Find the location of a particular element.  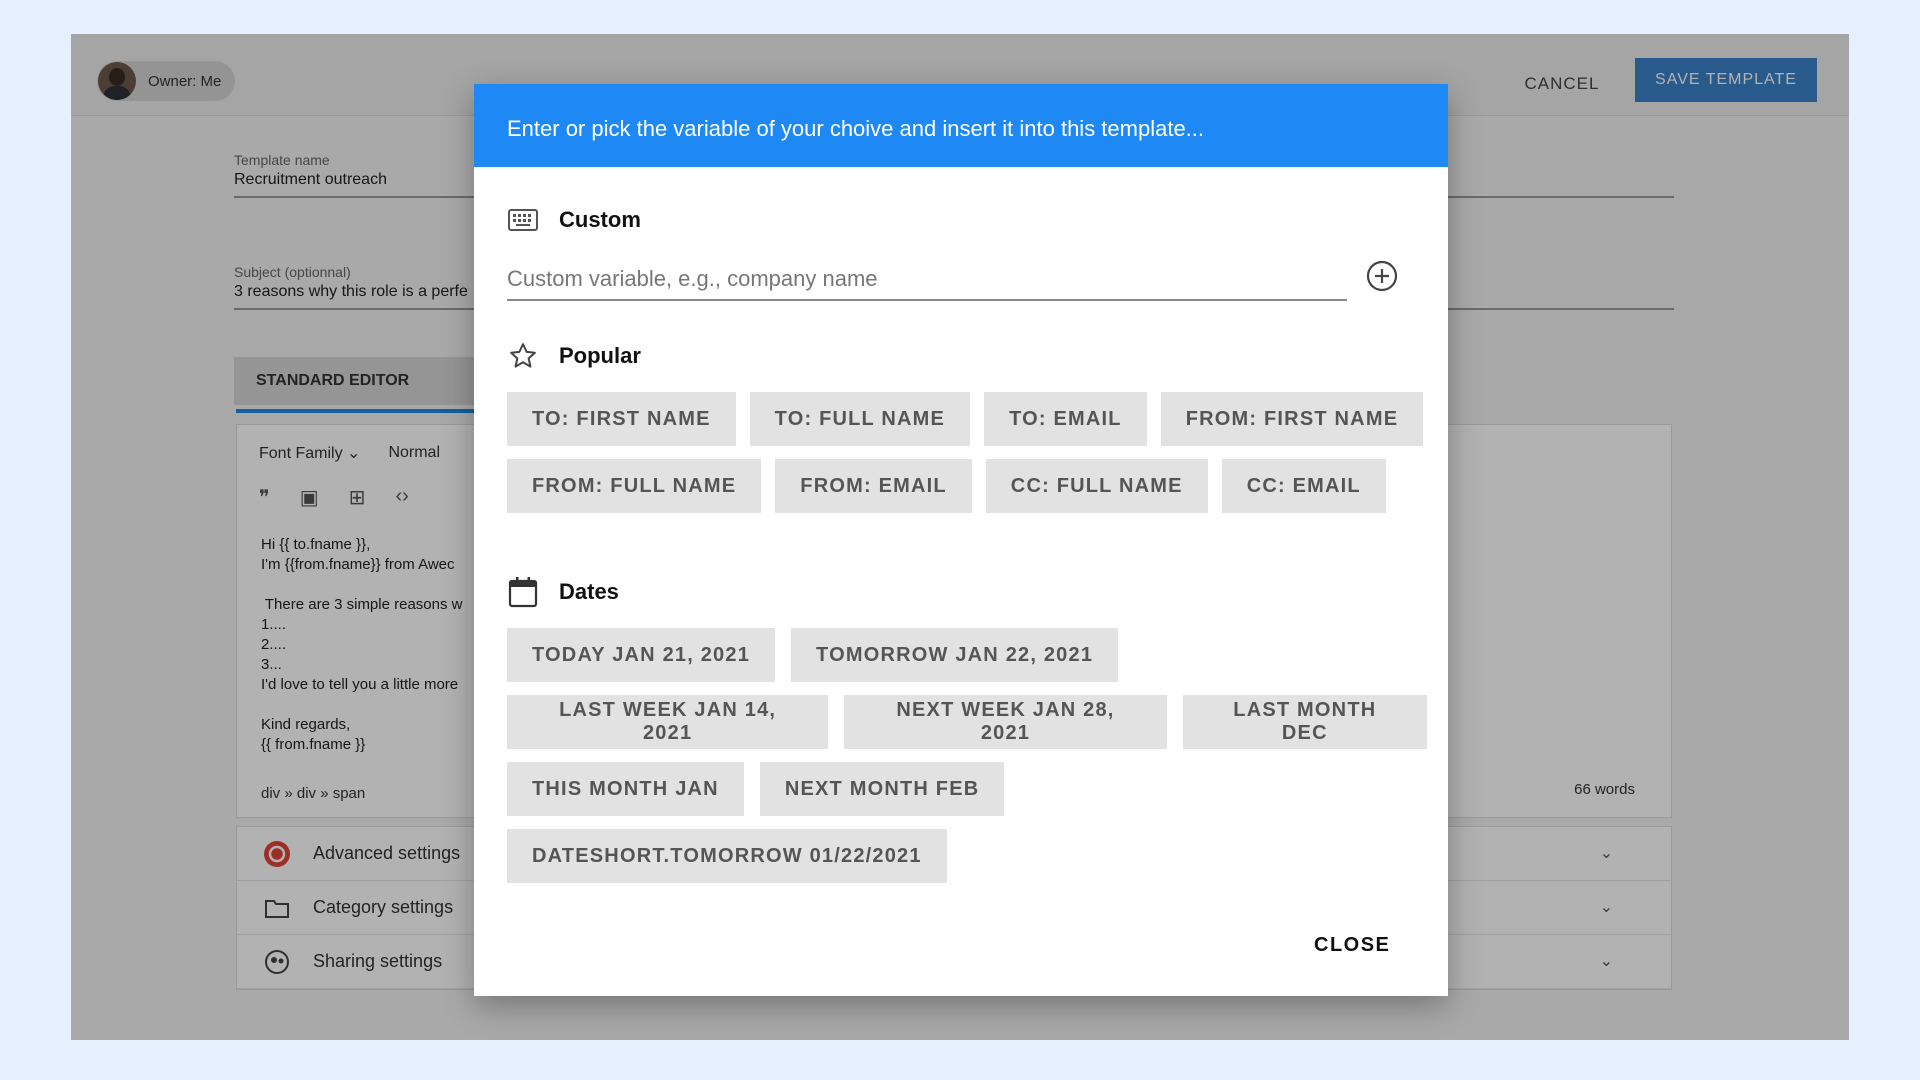

dates-title: Dates is located at coordinates (589, 591).